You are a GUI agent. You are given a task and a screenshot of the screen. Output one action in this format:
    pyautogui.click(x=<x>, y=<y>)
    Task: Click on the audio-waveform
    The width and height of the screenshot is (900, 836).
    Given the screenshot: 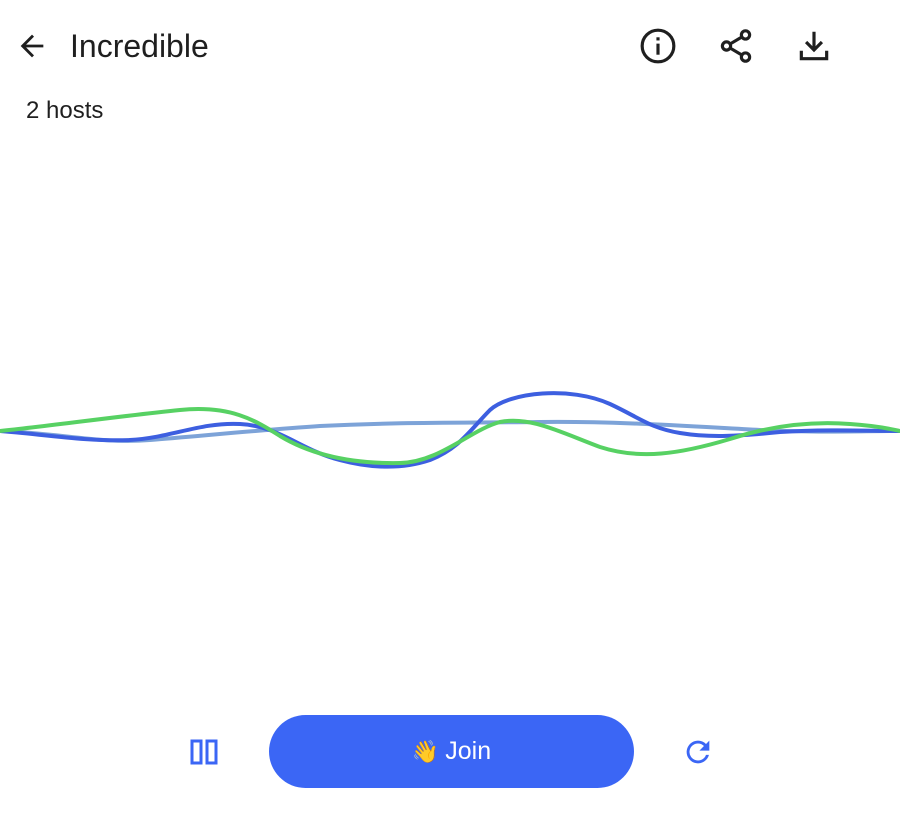 What is the action you would take?
    pyautogui.click(x=450, y=430)
    